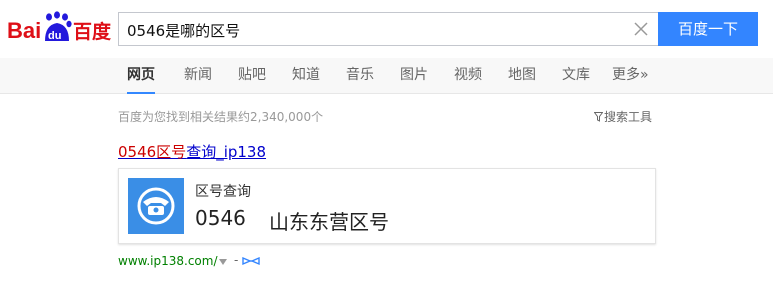  I want to click on result-count: 百度为您找到相关结果约2,340,000个, so click(221, 117).